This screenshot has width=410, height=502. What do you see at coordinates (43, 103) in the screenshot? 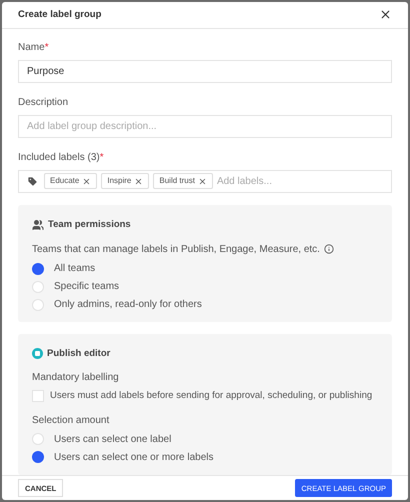
I see `field-label: Description` at bounding box center [43, 103].